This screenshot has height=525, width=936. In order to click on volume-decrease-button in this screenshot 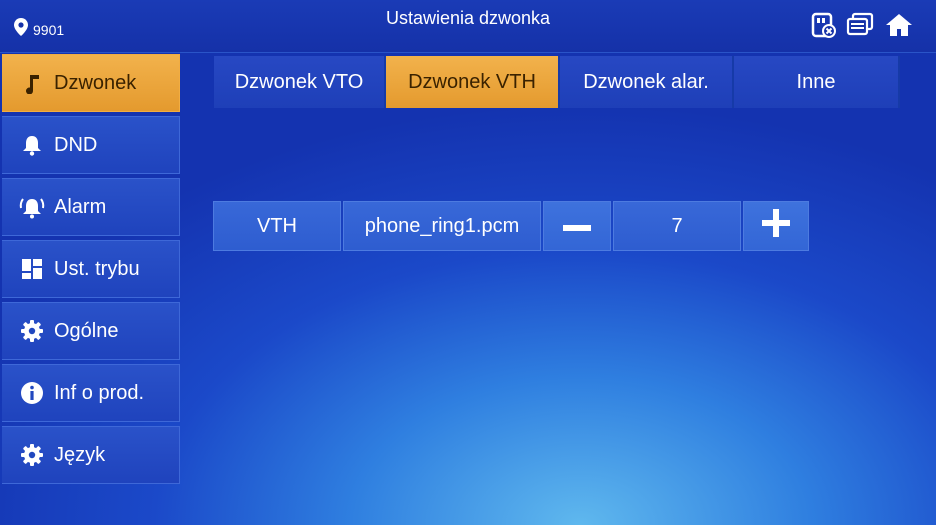, I will do `click(577, 226)`.